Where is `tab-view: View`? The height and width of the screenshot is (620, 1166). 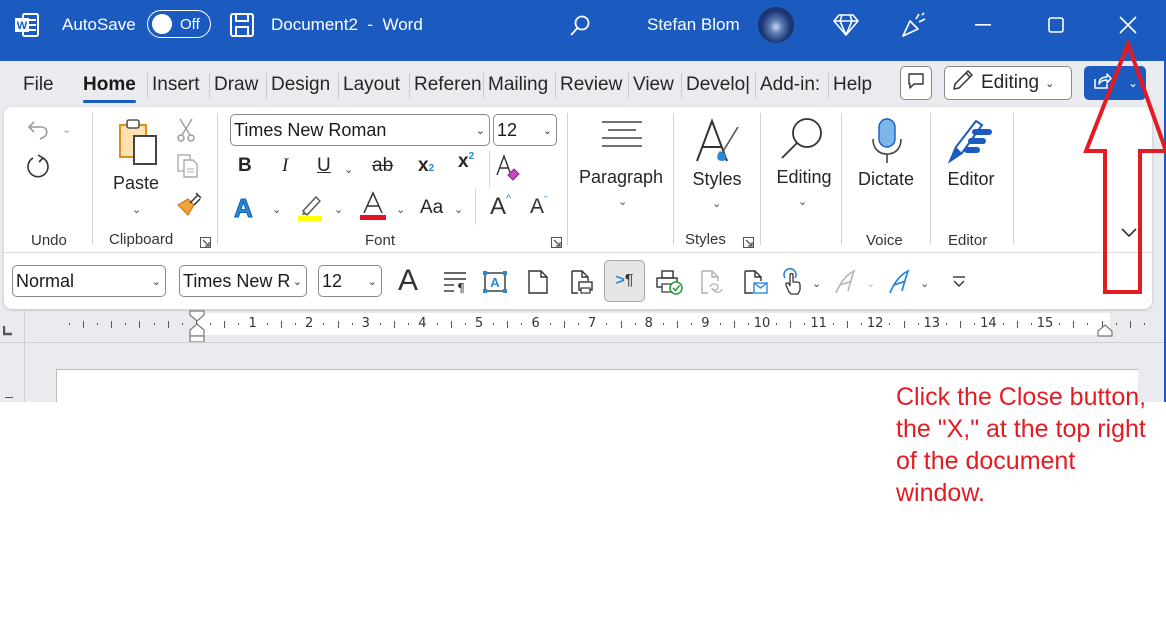 tab-view: View is located at coordinates (651, 86).